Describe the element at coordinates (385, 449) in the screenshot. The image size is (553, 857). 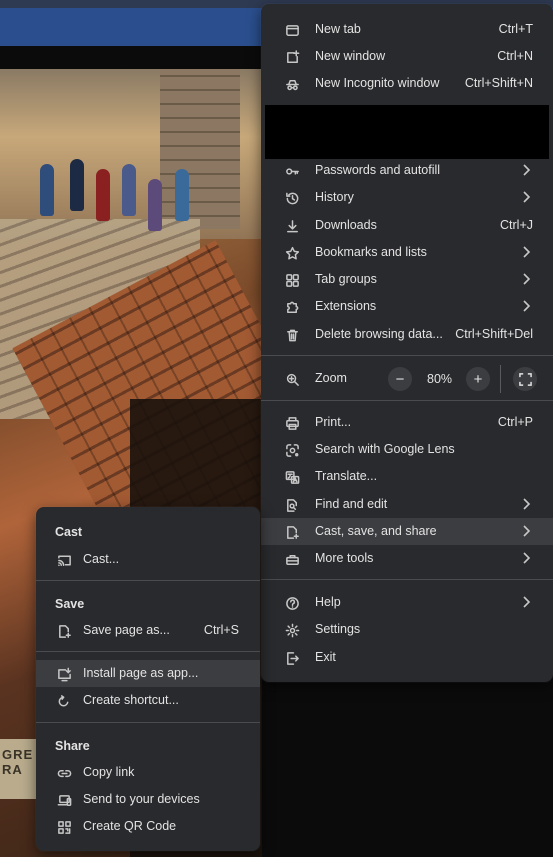
I see `lens-label: Search with Google Lens` at that location.